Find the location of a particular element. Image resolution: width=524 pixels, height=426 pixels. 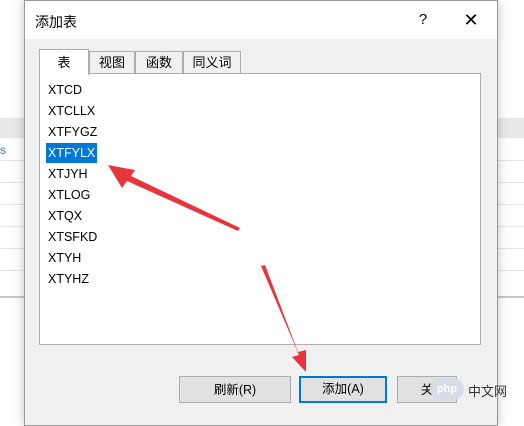

php-logo: php is located at coordinates (447, 389).